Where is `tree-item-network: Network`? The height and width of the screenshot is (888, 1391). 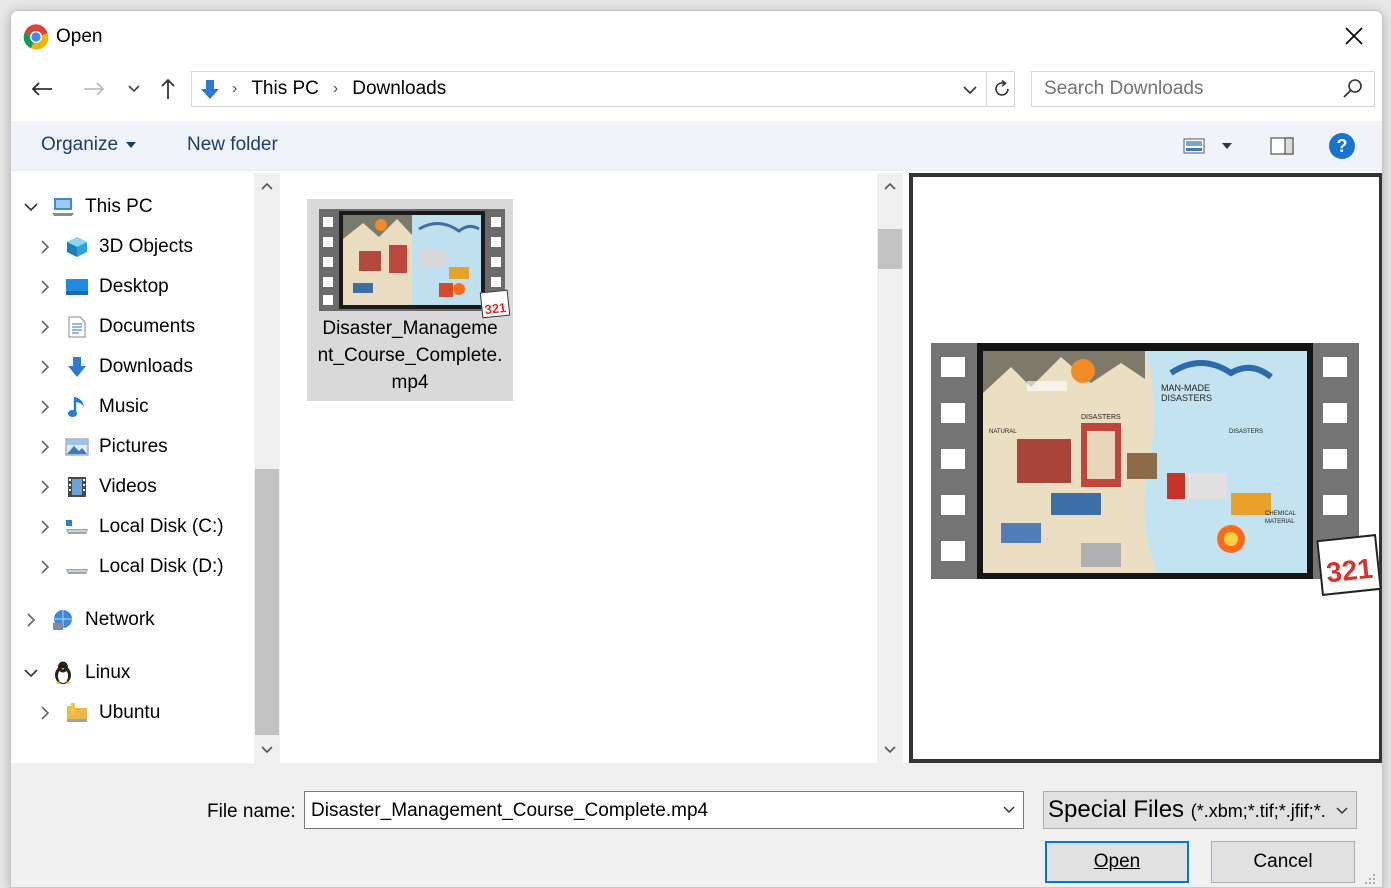
tree-item-network: Network is located at coordinates (88, 620).